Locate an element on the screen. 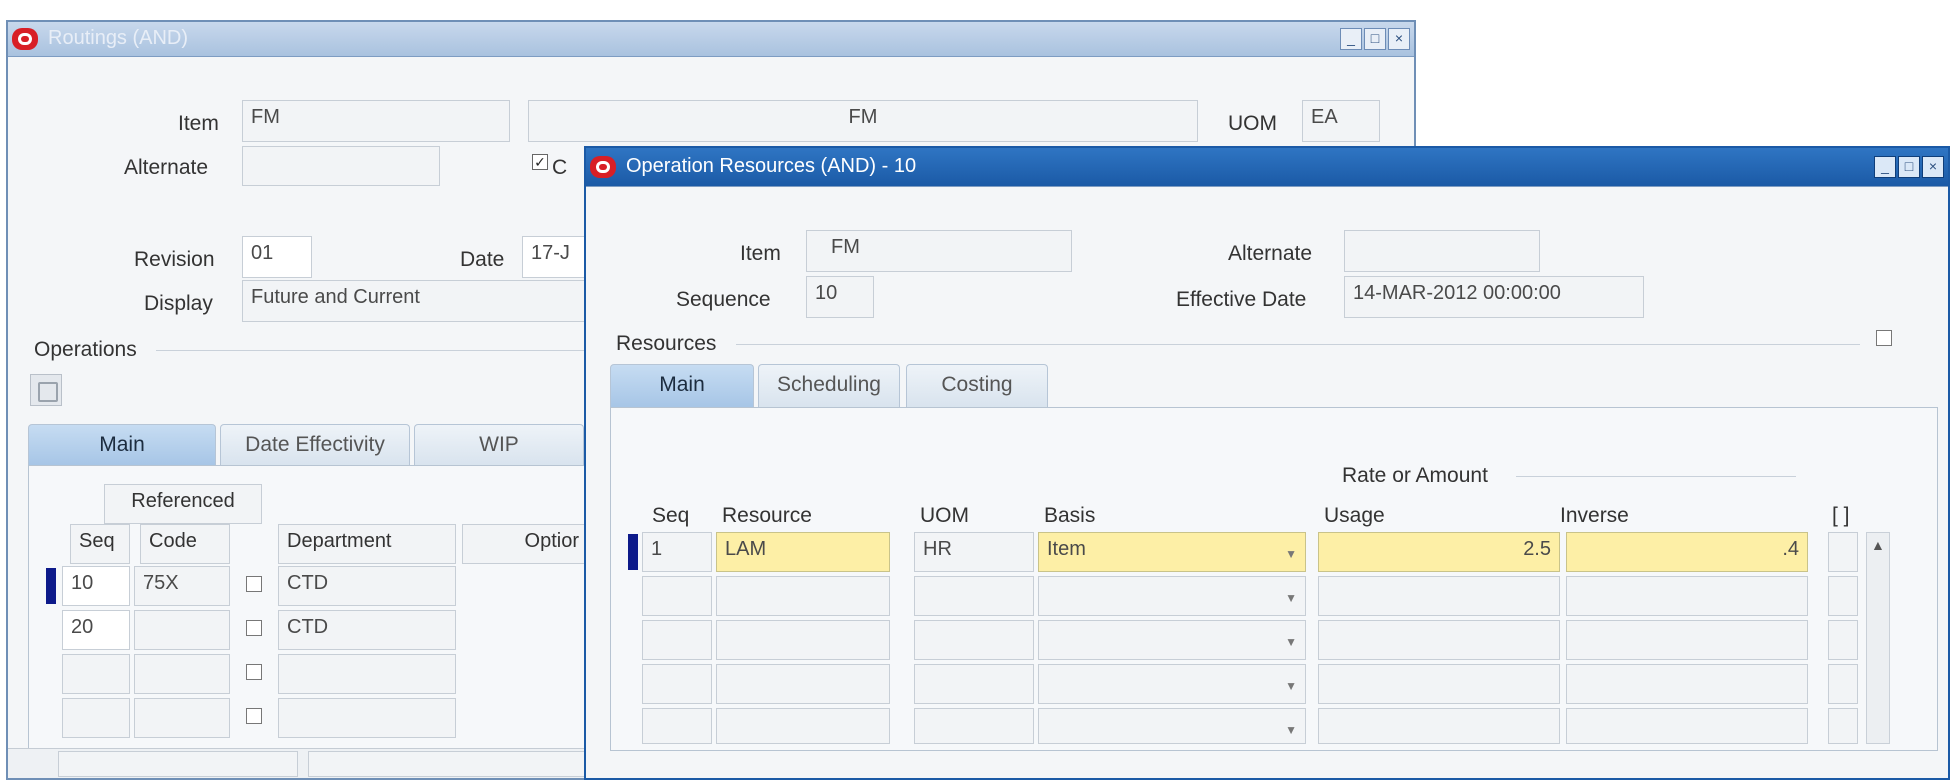 This screenshot has height=783, width=1952. item-description-field: FM is located at coordinates (863, 121).